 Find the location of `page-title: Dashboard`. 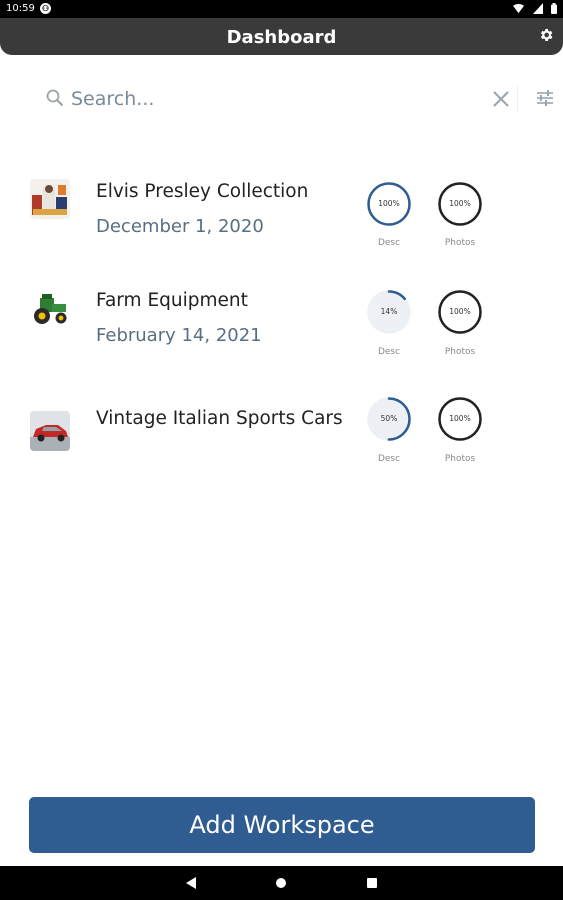

page-title: Dashboard is located at coordinates (281, 37).